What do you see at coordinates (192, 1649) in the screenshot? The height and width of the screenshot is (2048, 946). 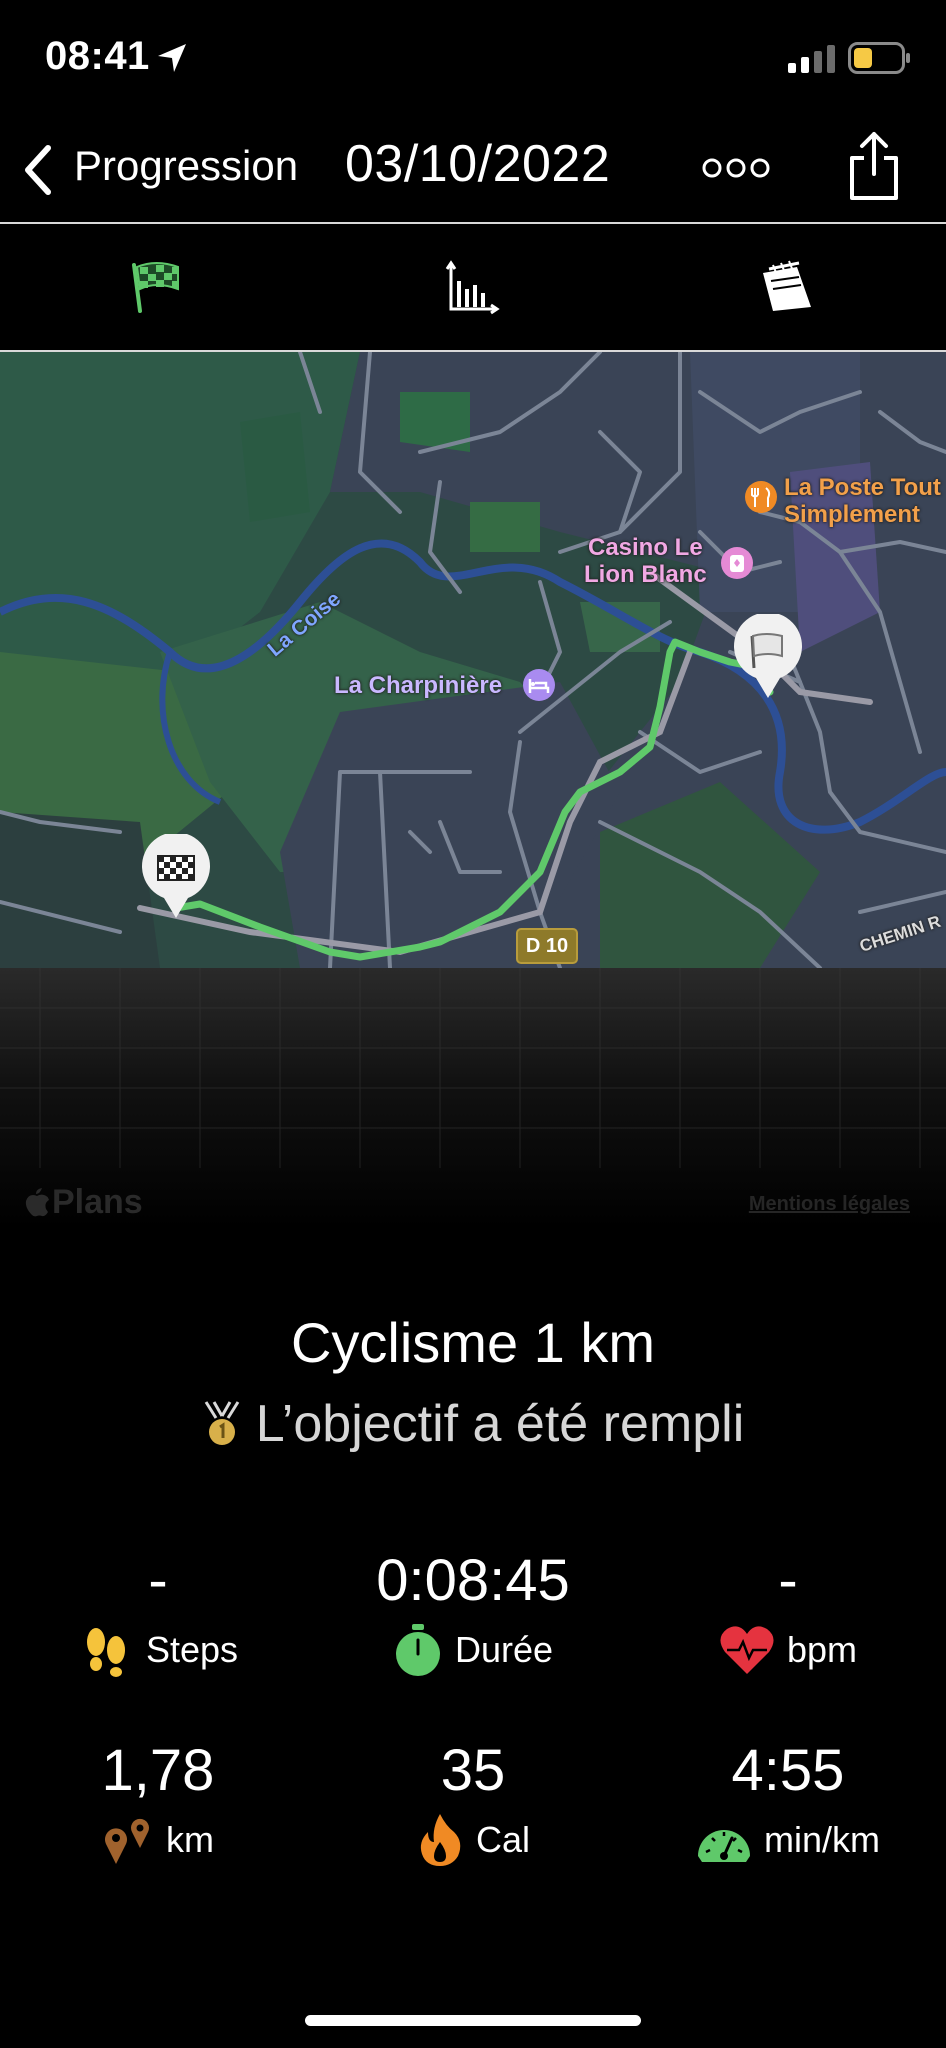 I see `steps-label: Steps` at bounding box center [192, 1649].